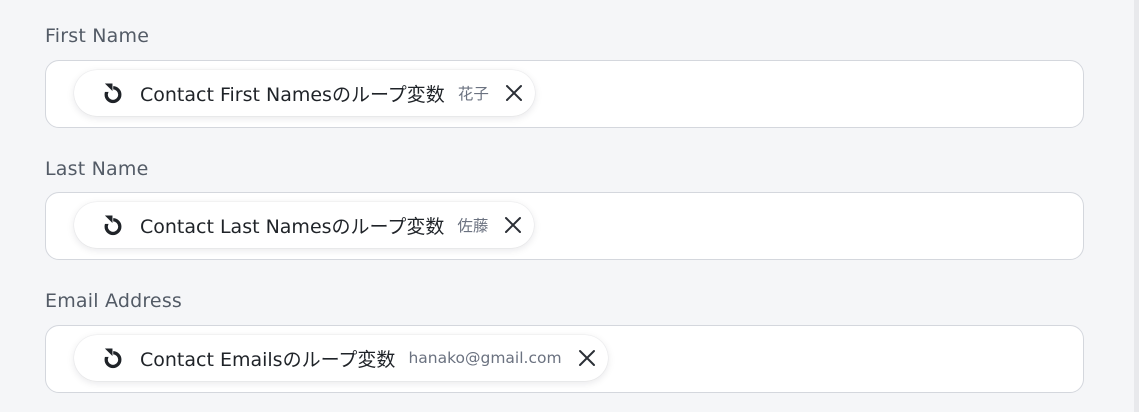 The height and width of the screenshot is (412, 1139). What do you see at coordinates (268, 359) in the screenshot?
I see `email-chip-label: Contact Emailsのループ変数` at bounding box center [268, 359].